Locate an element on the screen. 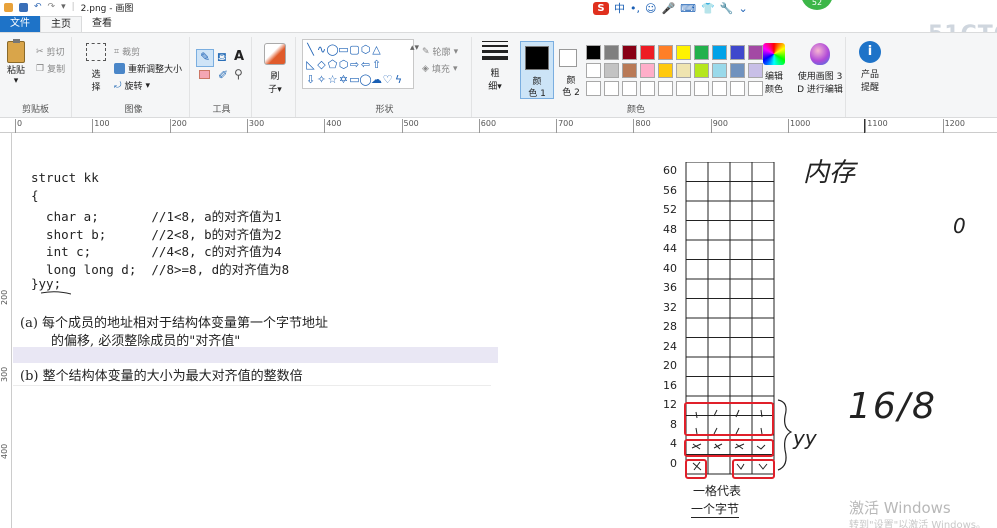  rotate-button: ⤾ 旋转 ▾ is located at coordinates (132, 86).